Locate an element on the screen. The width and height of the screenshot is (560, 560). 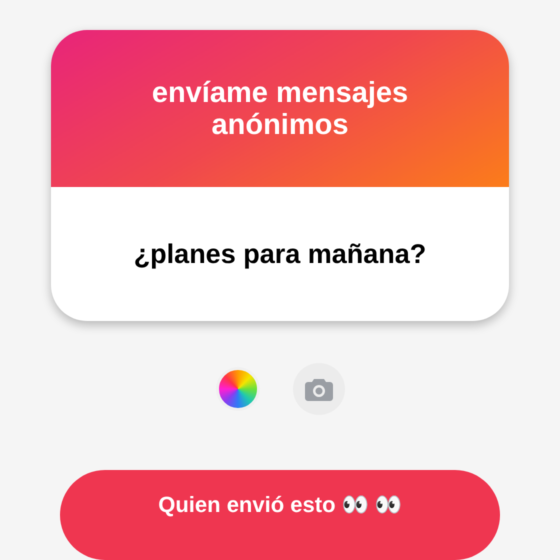
who-sent-button: Quien envió esto 👀 👀 is located at coordinates (280, 515).